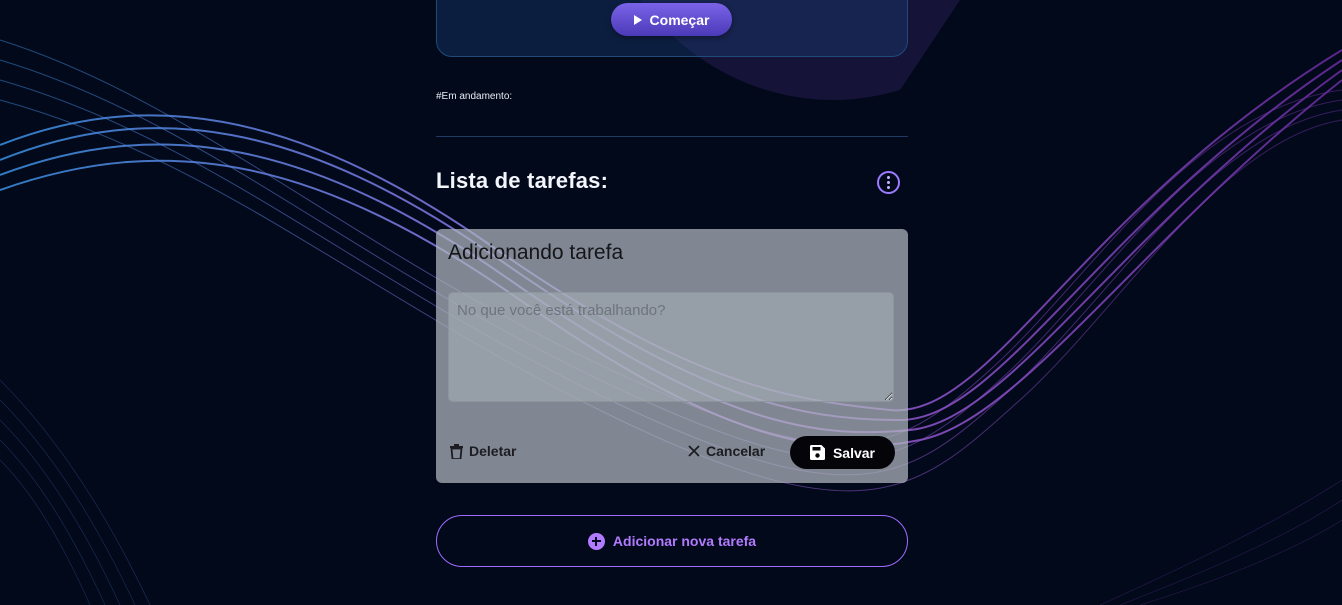  Describe the element at coordinates (536, 252) in the screenshot. I see `form-heading: Adicionando tarefa` at that location.